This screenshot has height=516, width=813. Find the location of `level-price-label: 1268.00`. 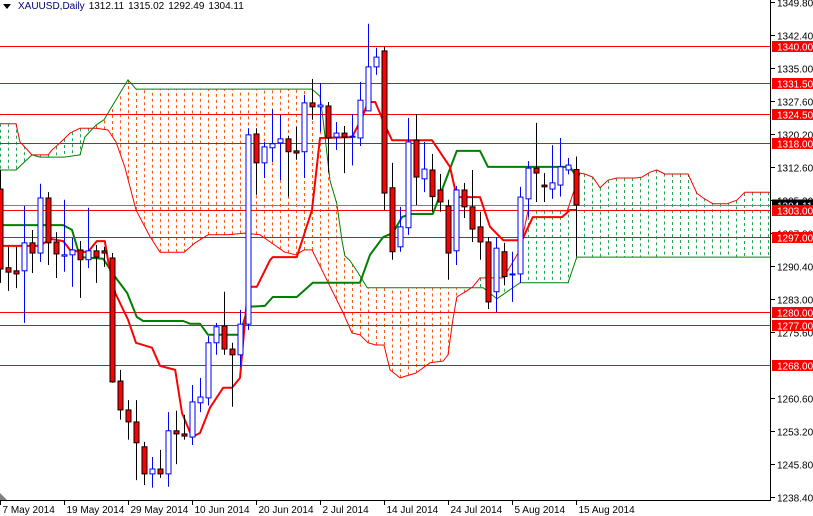

level-price-label: 1268.00 is located at coordinates (795, 367).